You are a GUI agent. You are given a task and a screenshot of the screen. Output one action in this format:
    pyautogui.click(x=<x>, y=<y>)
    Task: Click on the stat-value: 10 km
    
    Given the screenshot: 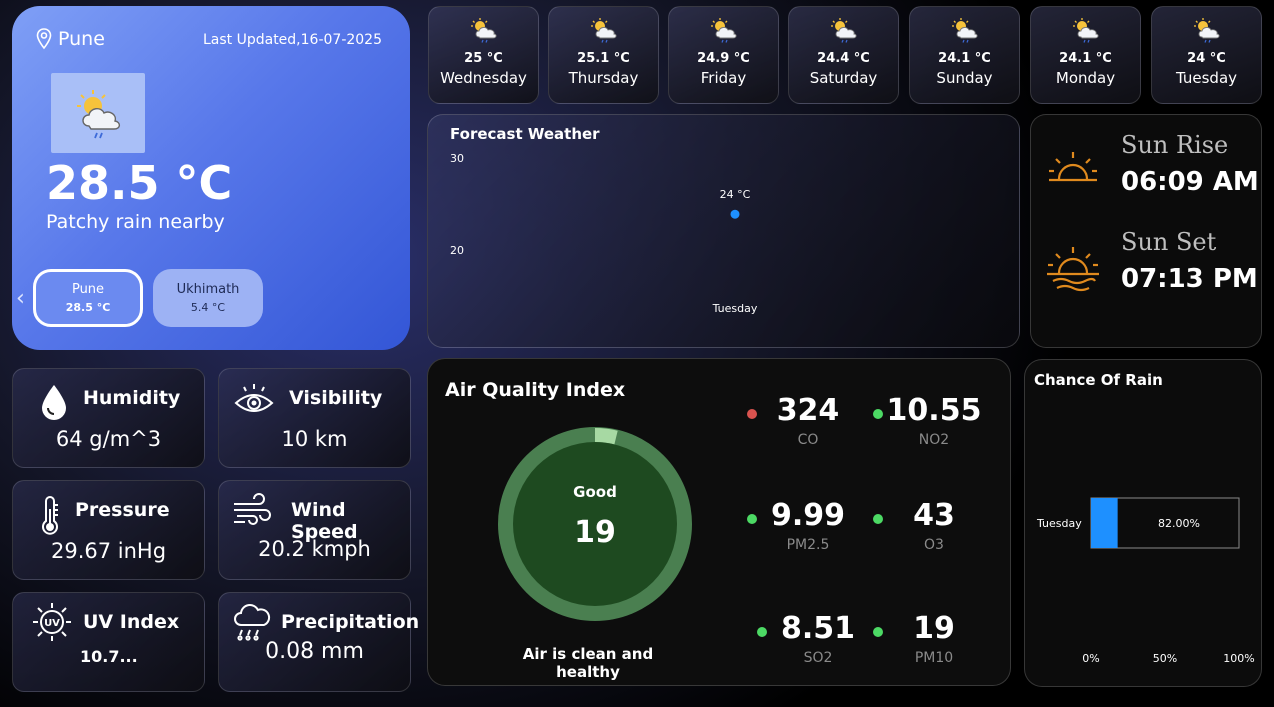 What is the action you would take?
    pyautogui.click(x=314, y=439)
    